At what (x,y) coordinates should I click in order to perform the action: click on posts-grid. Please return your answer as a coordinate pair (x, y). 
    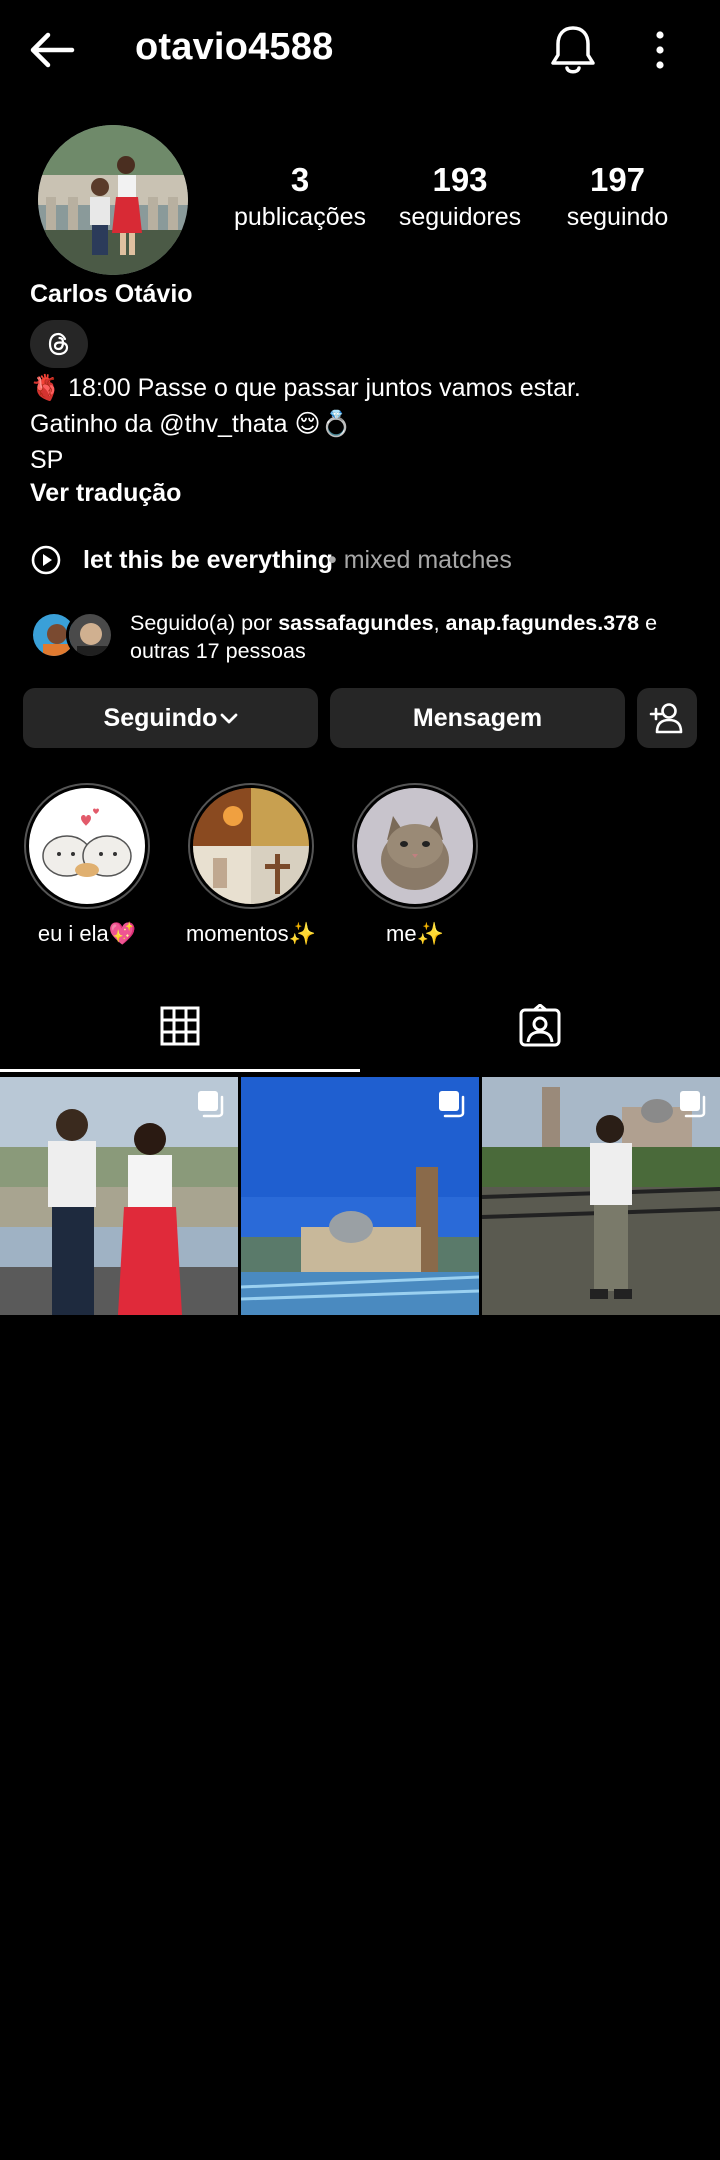
    Looking at the image, I should click on (360, 1196).